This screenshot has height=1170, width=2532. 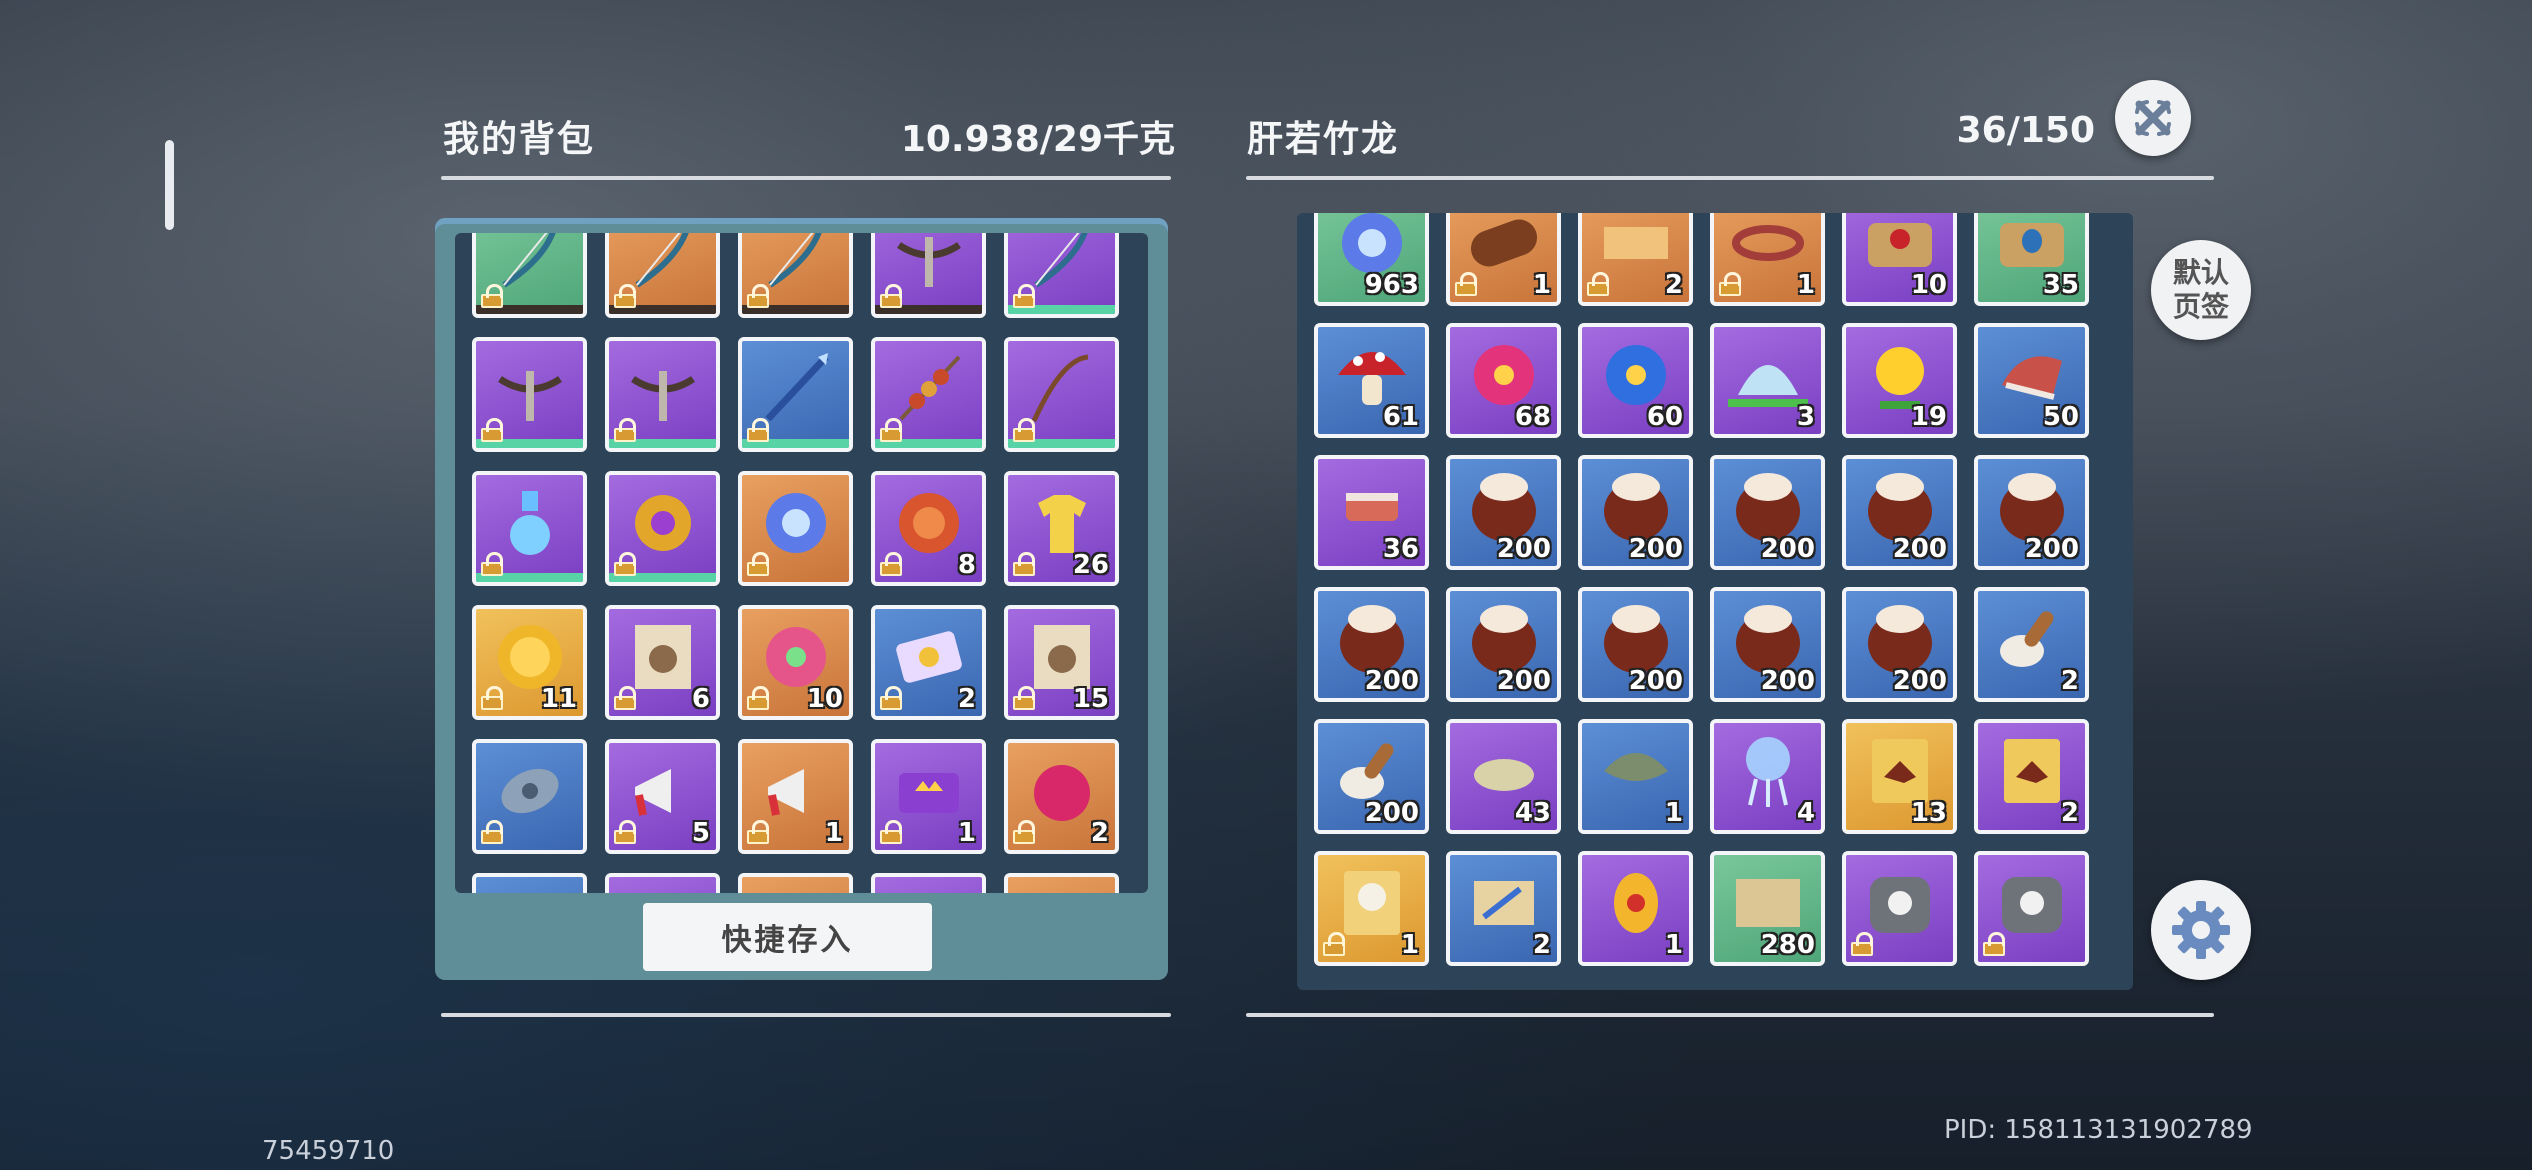 I want to click on inventory-slot-orb, so click(x=795, y=528).